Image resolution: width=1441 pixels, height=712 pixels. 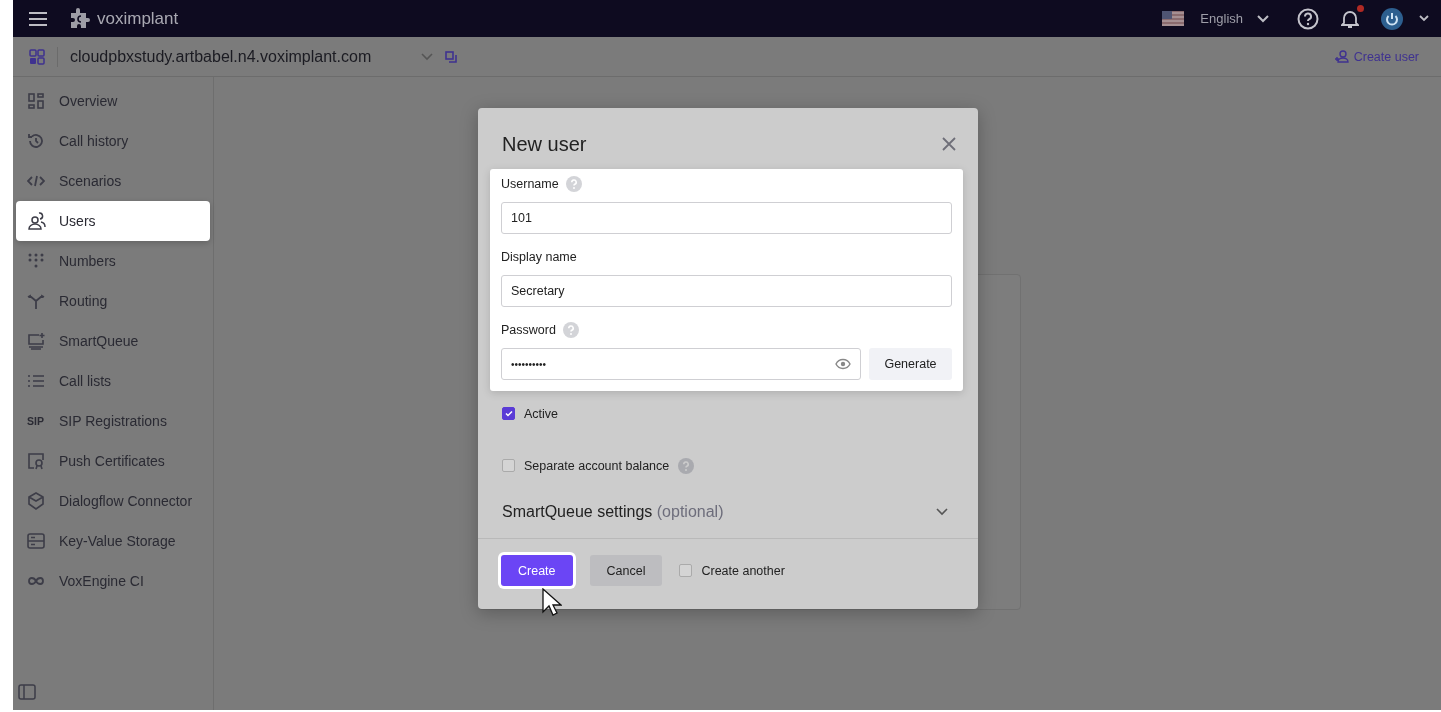 I want to click on input-field: 101, so click(x=726, y=218).